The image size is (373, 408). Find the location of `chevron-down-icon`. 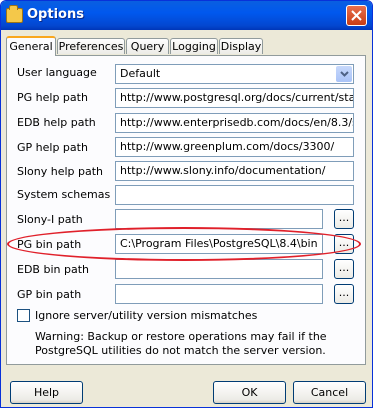

chevron-down-icon is located at coordinates (344, 74).